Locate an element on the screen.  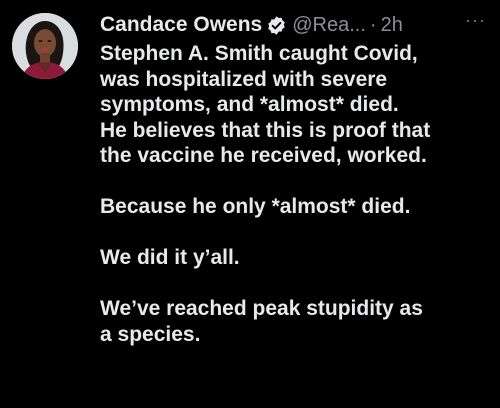
author-name: Candace Owens is located at coordinates (181, 25).